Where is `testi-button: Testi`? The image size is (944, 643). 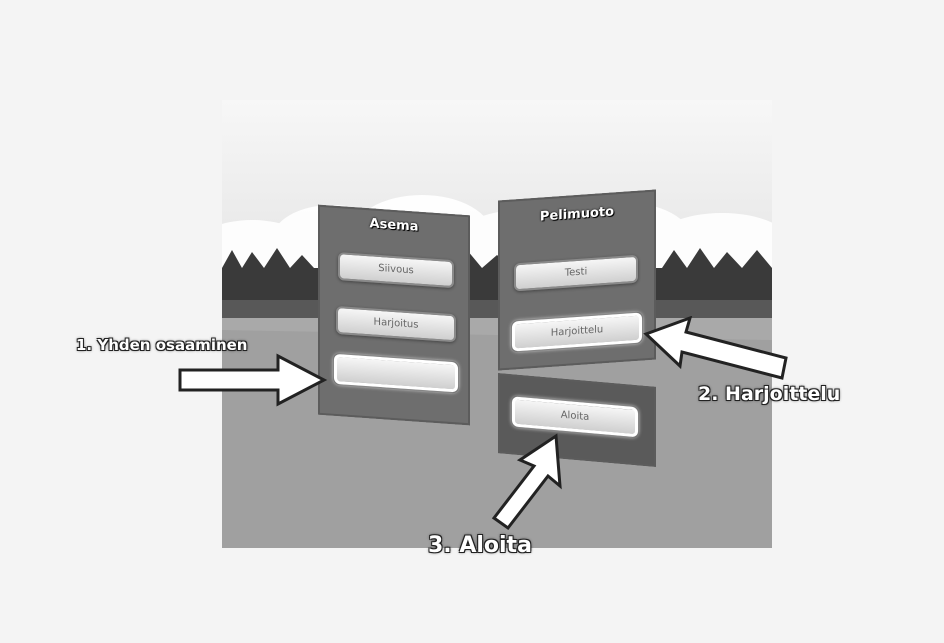 testi-button: Testi is located at coordinates (576, 273).